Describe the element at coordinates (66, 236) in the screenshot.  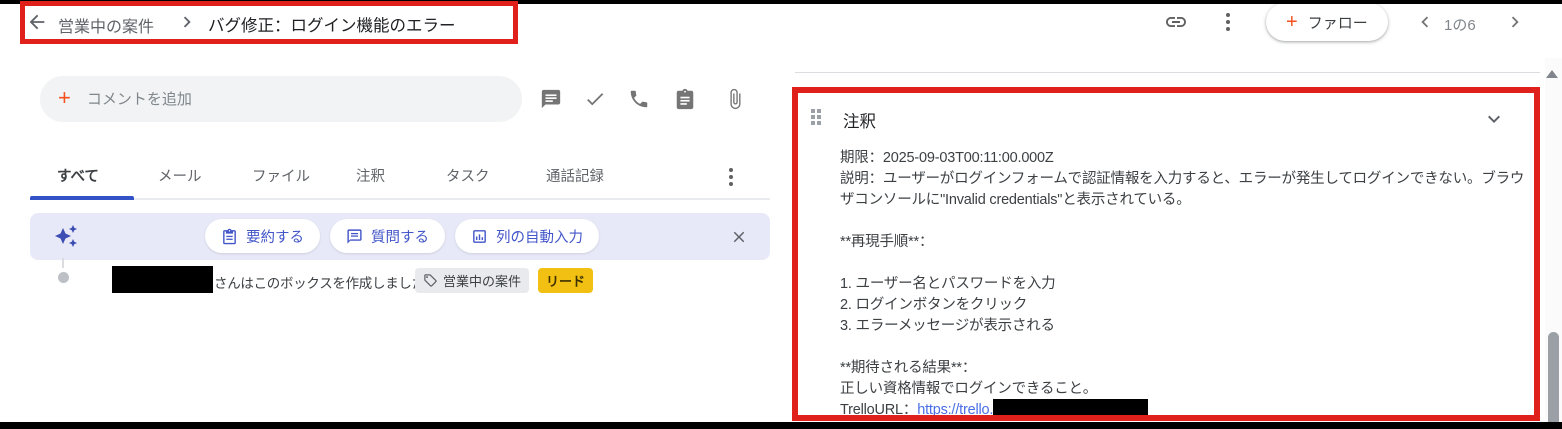
I see `ai-sparkle-icon` at that location.